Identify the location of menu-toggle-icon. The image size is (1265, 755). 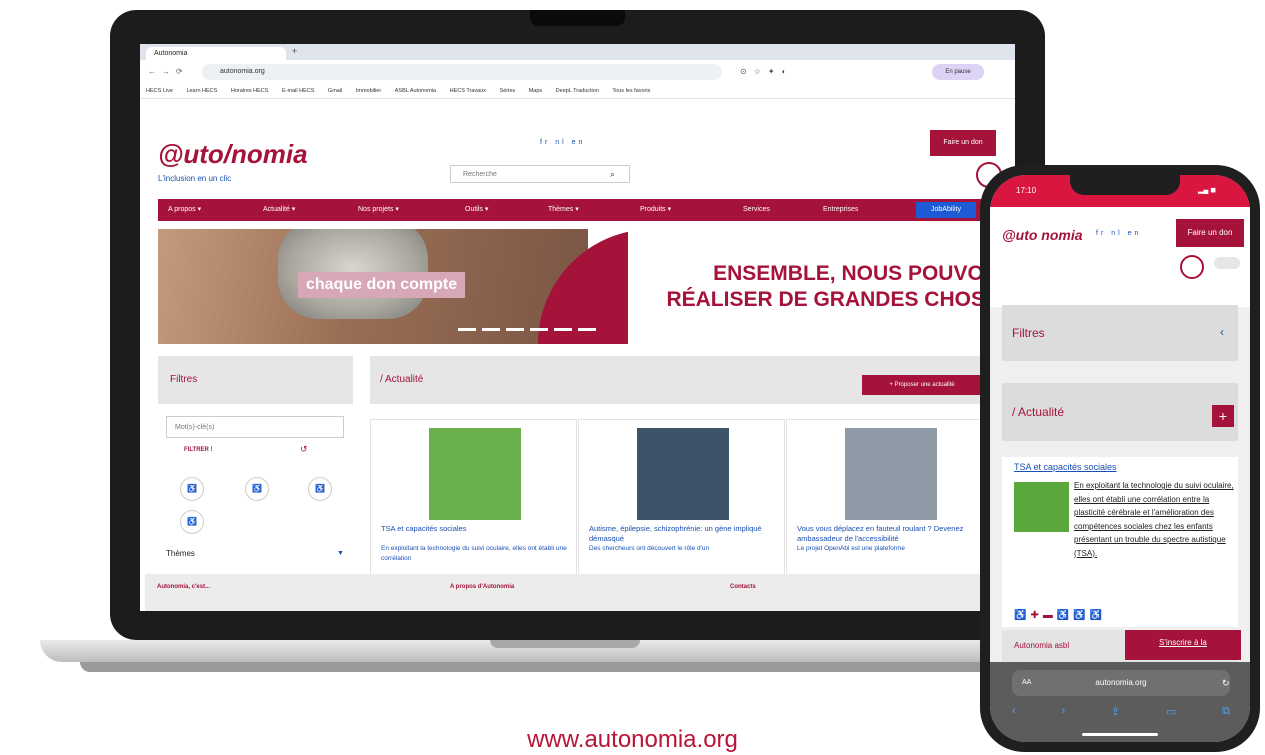
(1227, 263).